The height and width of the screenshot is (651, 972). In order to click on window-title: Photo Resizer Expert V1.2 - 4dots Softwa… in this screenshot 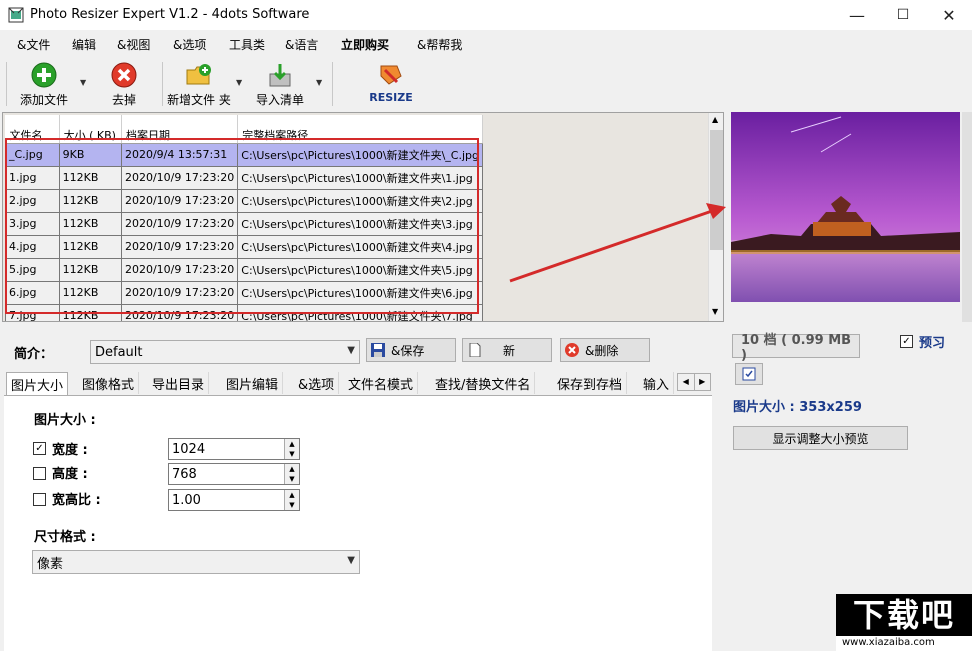, I will do `click(170, 14)`.